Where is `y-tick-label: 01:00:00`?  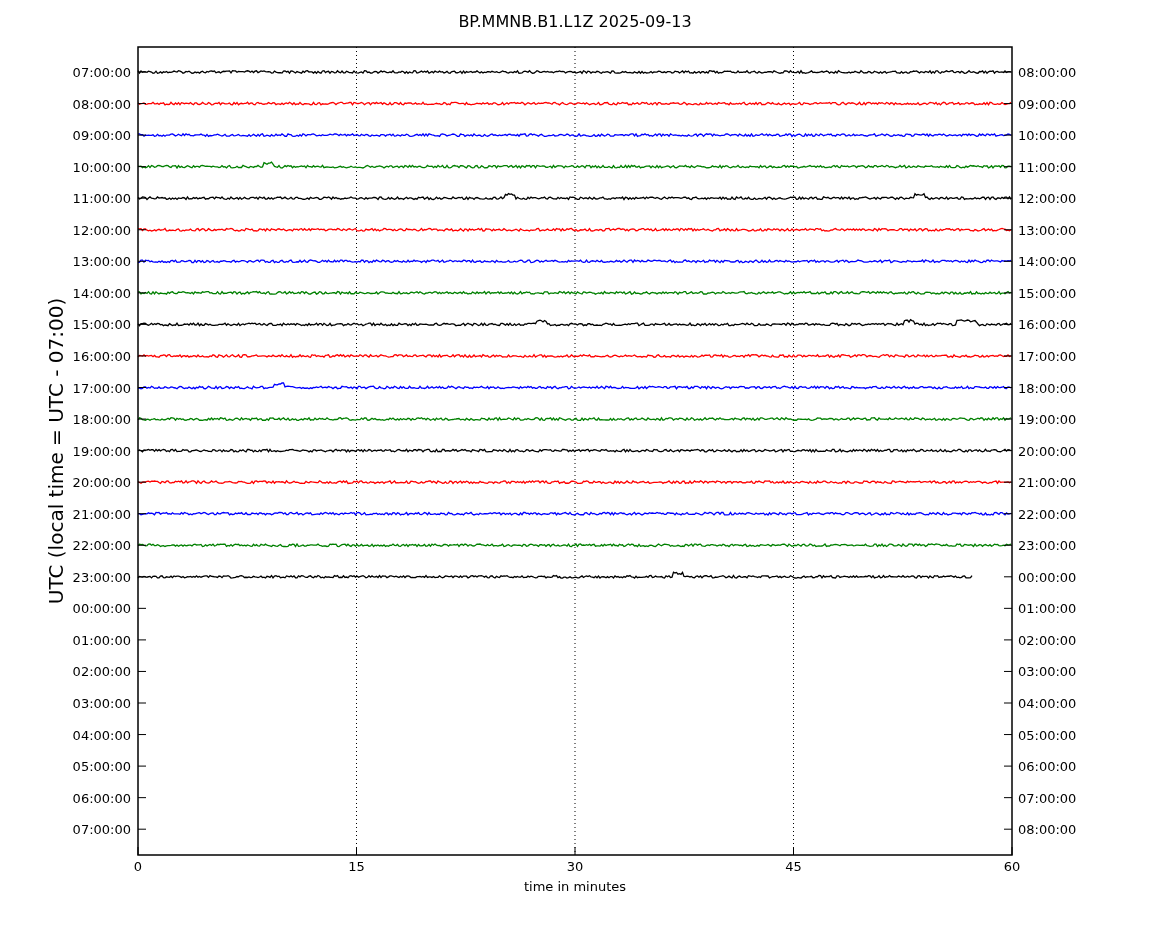
y-tick-label: 01:00:00 is located at coordinates (101, 640).